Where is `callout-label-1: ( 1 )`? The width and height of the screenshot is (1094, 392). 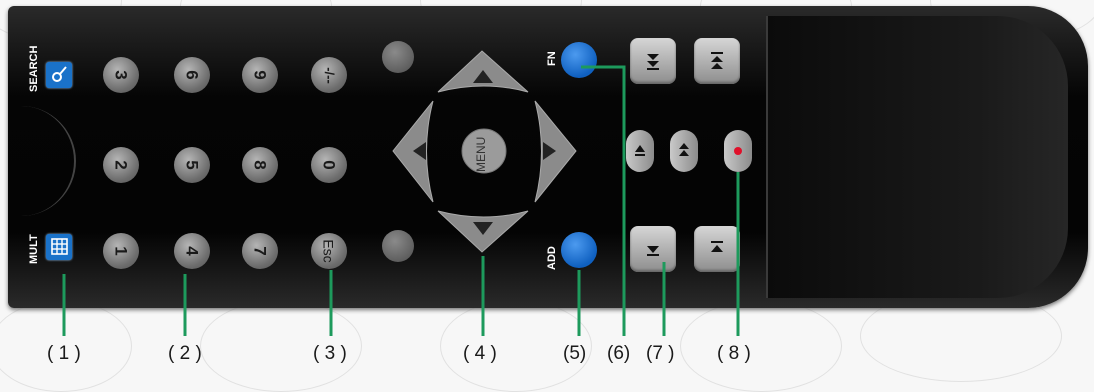 callout-label-1: ( 1 ) is located at coordinates (64, 353).